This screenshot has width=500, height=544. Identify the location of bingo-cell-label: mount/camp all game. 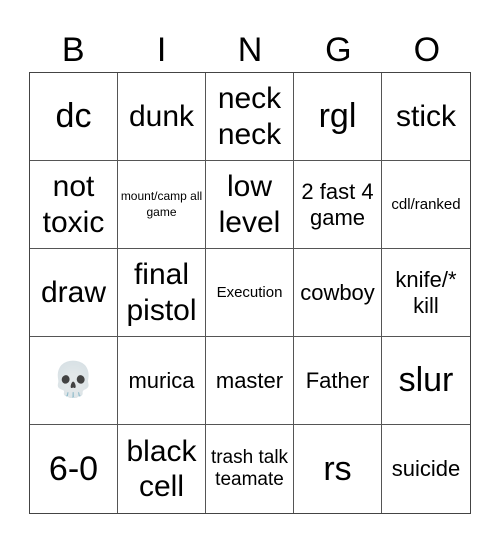
(161, 203).